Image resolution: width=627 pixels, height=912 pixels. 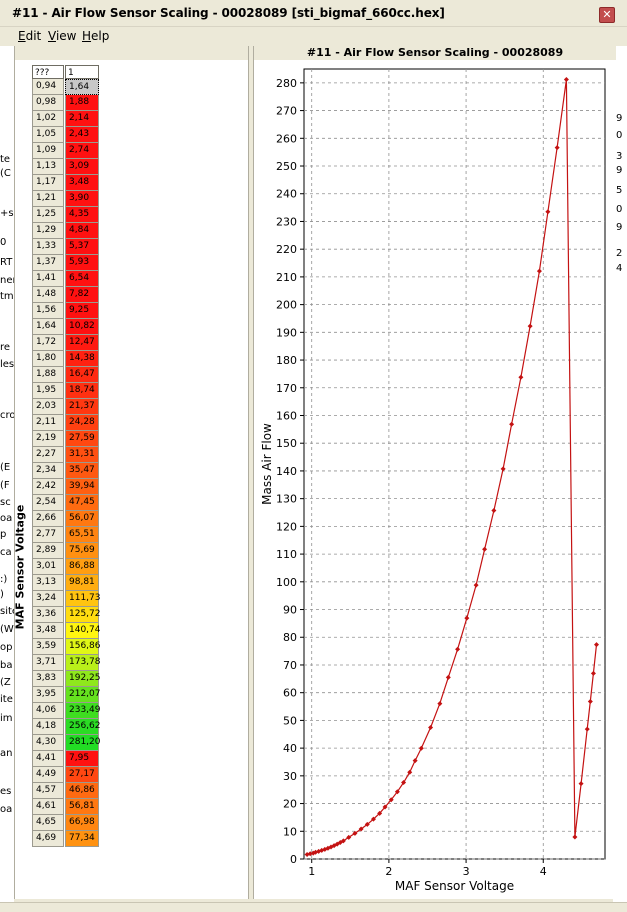 What do you see at coordinates (286, 526) in the screenshot?
I see `y-tick-label: 120` at bounding box center [286, 526].